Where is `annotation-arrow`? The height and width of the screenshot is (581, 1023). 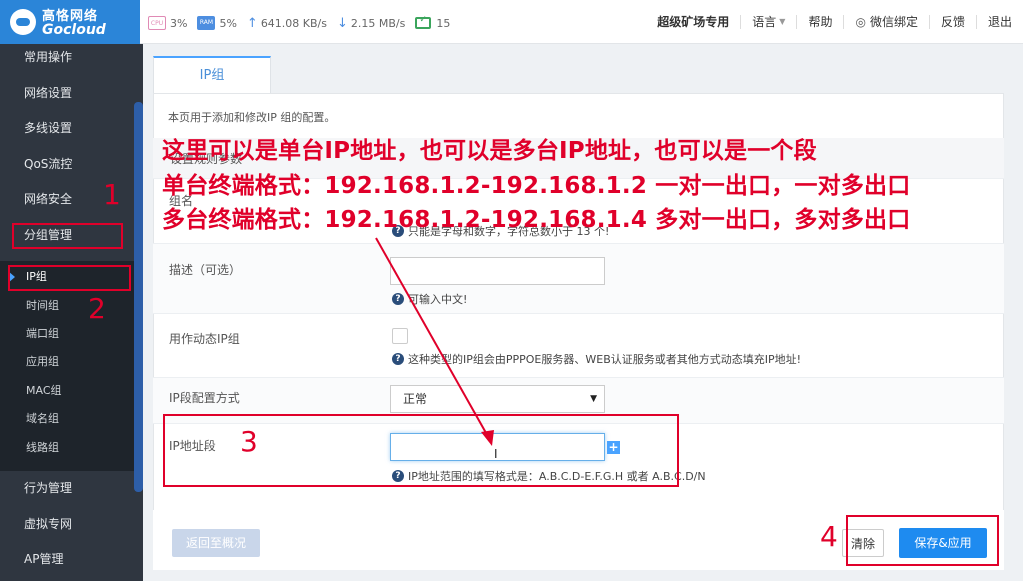
annotation-arrow is located at coordinates (434, 341).